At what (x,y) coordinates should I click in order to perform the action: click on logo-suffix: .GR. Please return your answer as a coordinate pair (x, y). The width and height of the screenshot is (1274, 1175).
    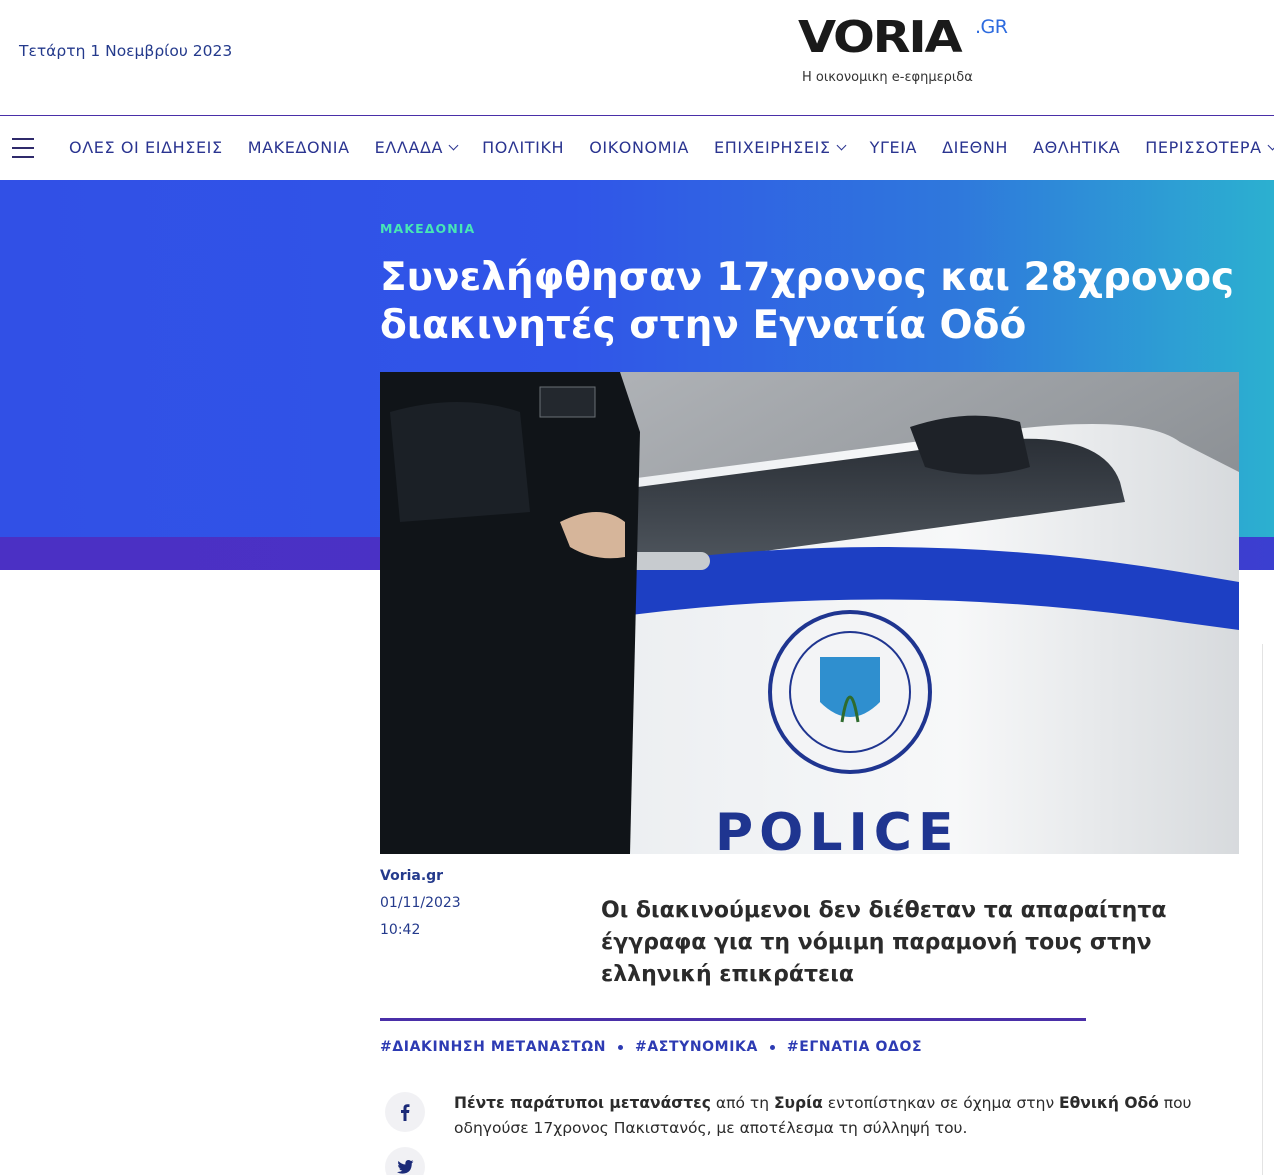
    Looking at the image, I should click on (991, 27).